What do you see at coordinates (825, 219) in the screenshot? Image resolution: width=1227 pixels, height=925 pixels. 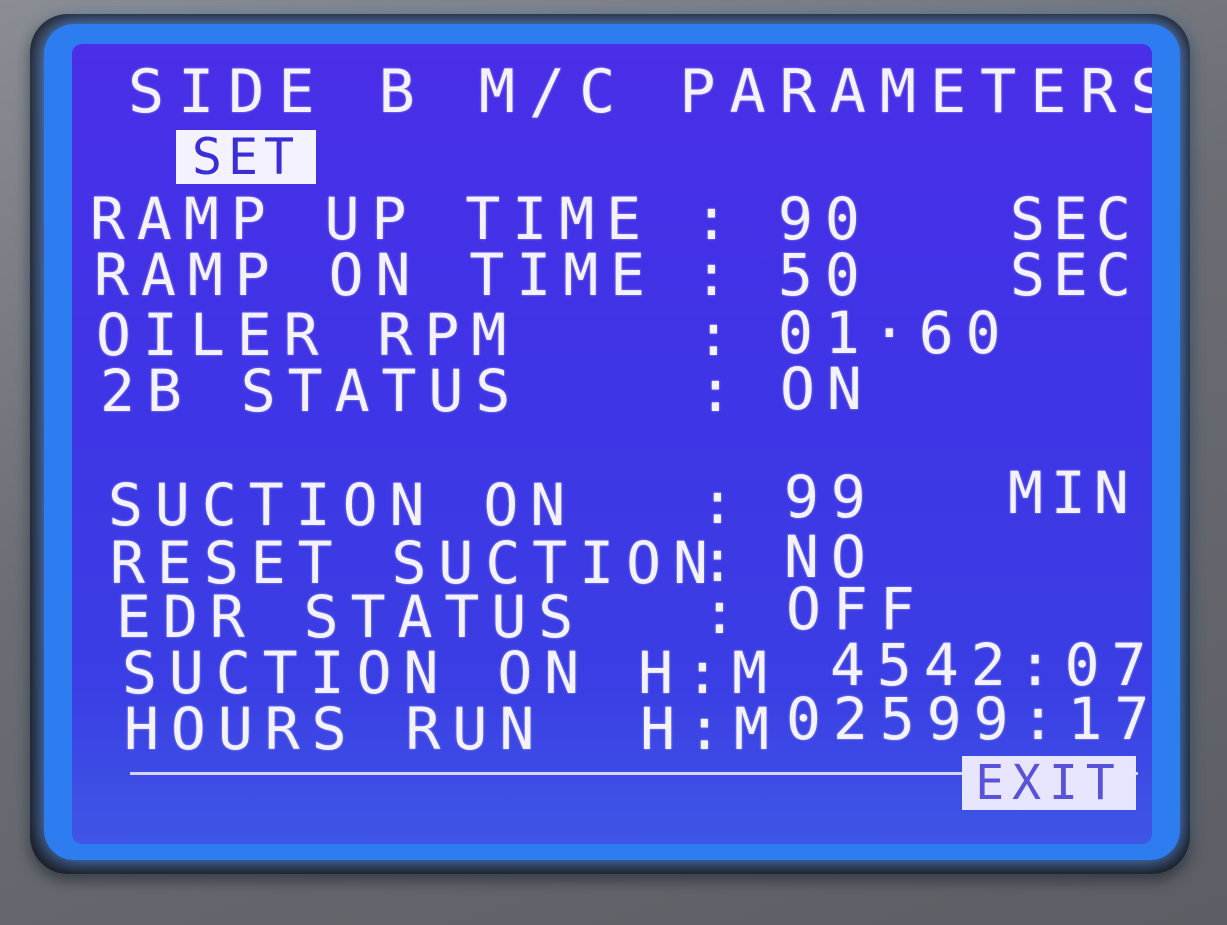 I see `param-value: 90` at bounding box center [825, 219].